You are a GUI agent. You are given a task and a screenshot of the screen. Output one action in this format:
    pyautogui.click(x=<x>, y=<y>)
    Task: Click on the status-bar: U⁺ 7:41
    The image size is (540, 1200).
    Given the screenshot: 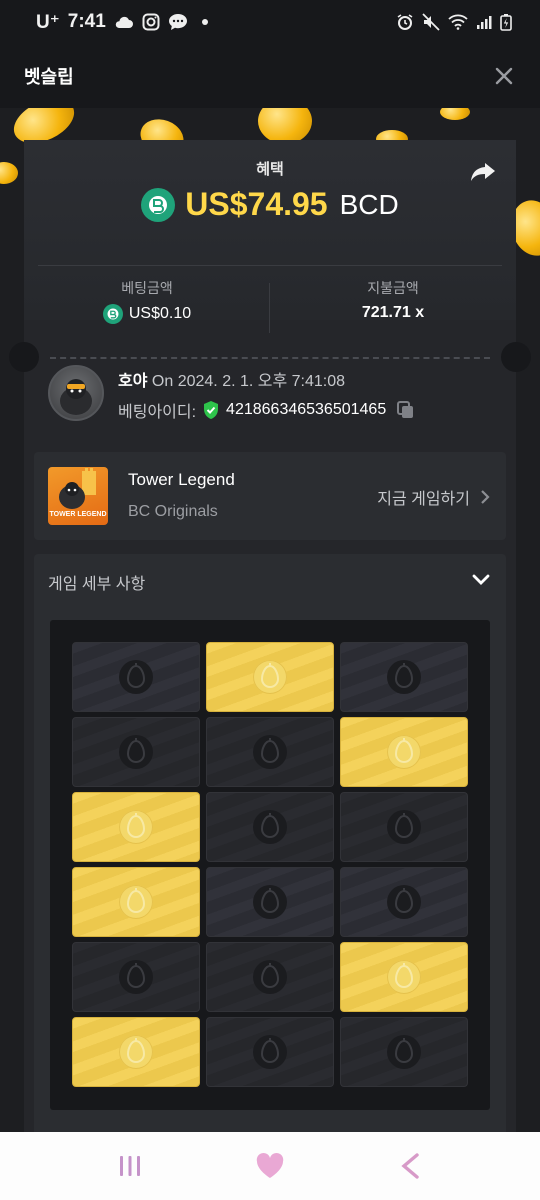 What is the action you would take?
    pyautogui.click(x=270, y=22)
    